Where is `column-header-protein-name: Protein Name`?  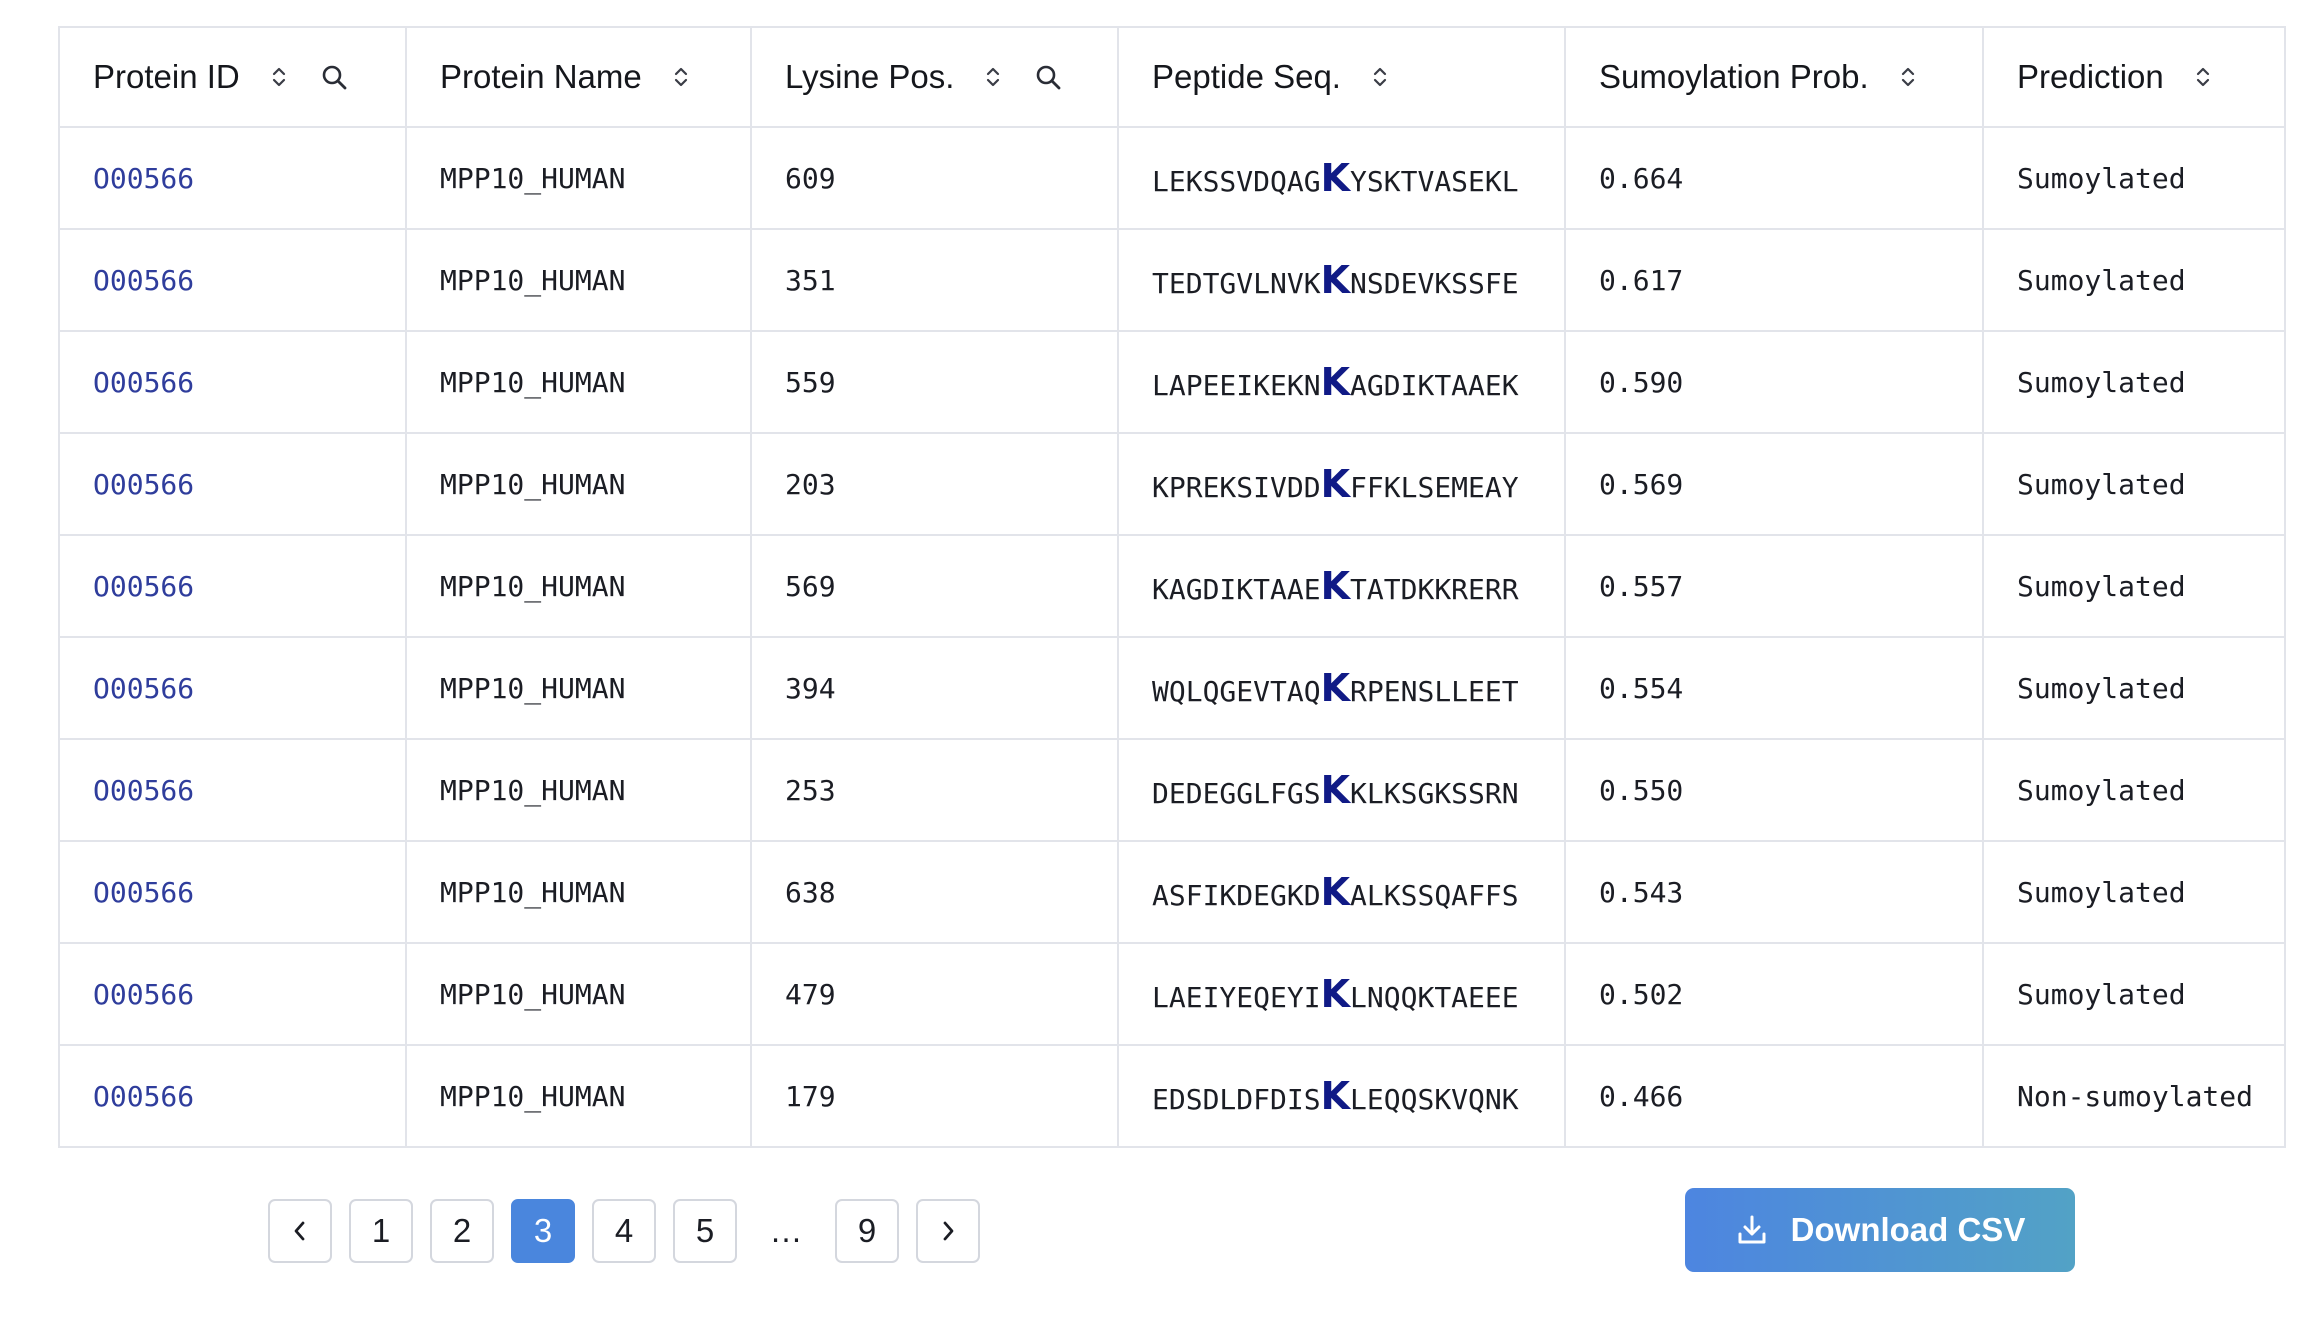 column-header-protein-name: Protein Name is located at coordinates (578, 77).